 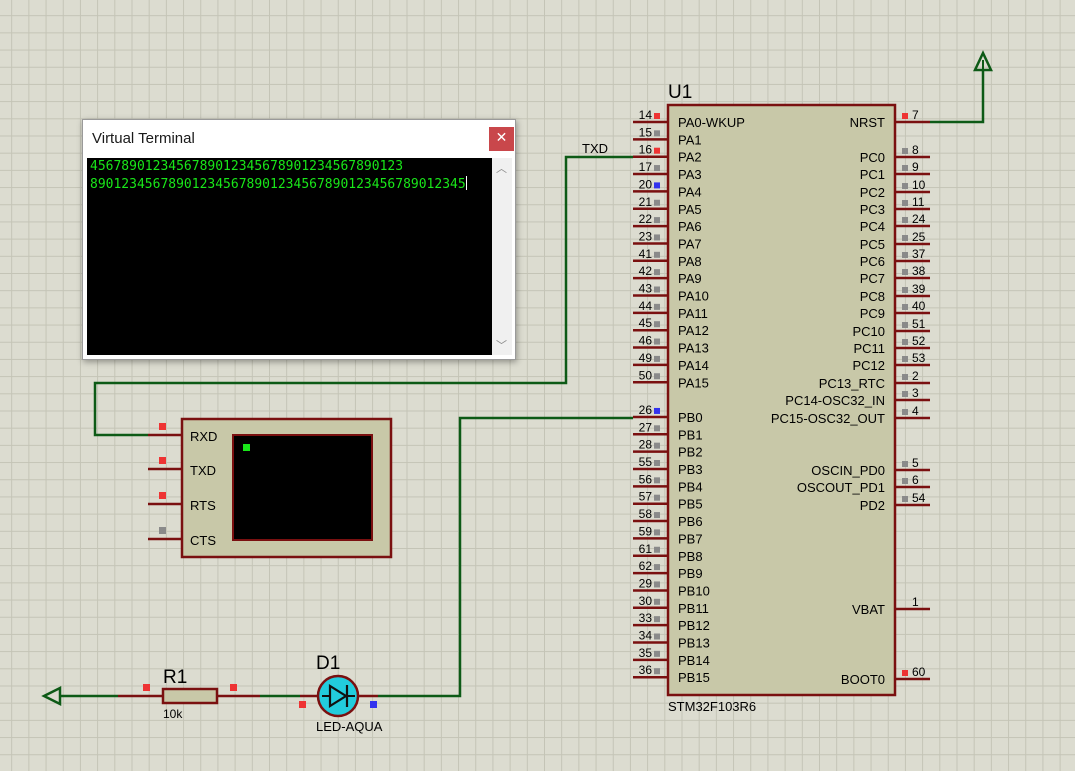 I want to click on mcu-pin-number: 55, so click(x=646, y=462).